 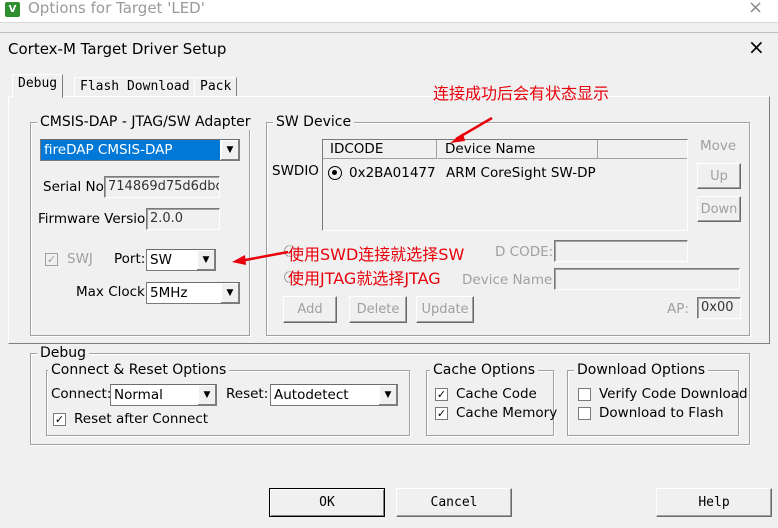 I want to click on status-annotation: 连接成功后会有状态显示, so click(x=521, y=93).